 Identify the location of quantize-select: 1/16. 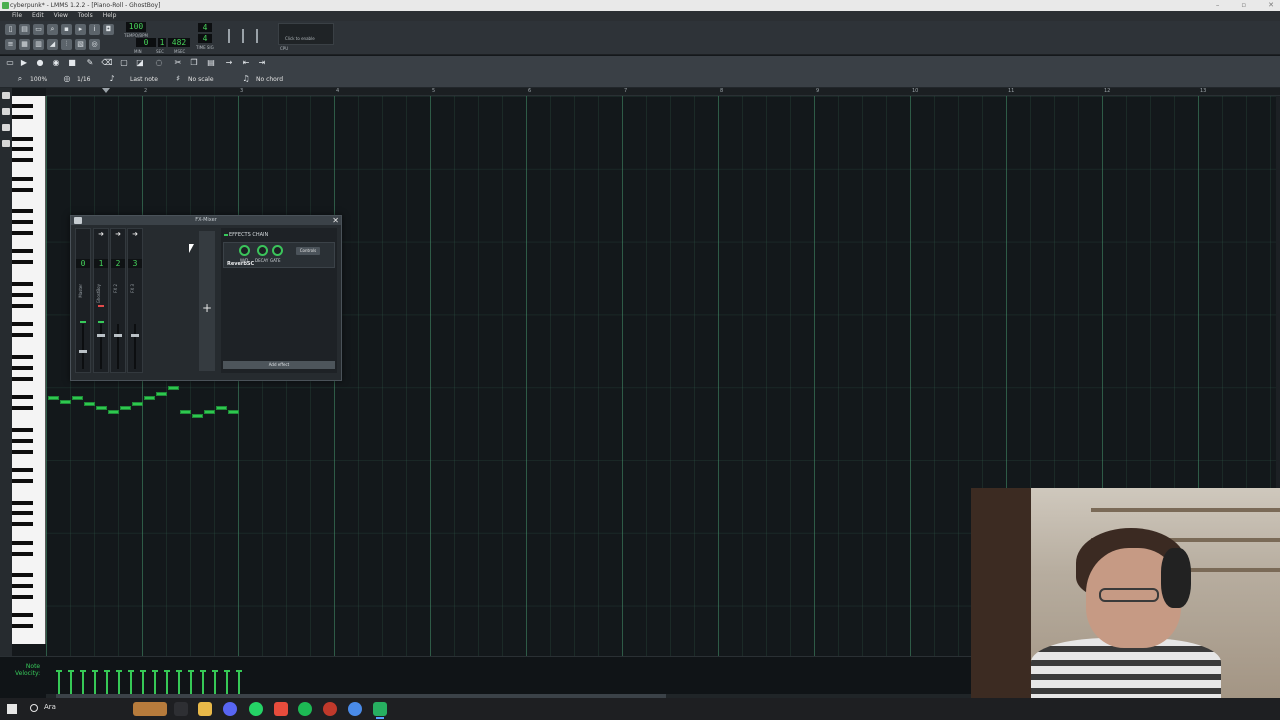
(83, 79).